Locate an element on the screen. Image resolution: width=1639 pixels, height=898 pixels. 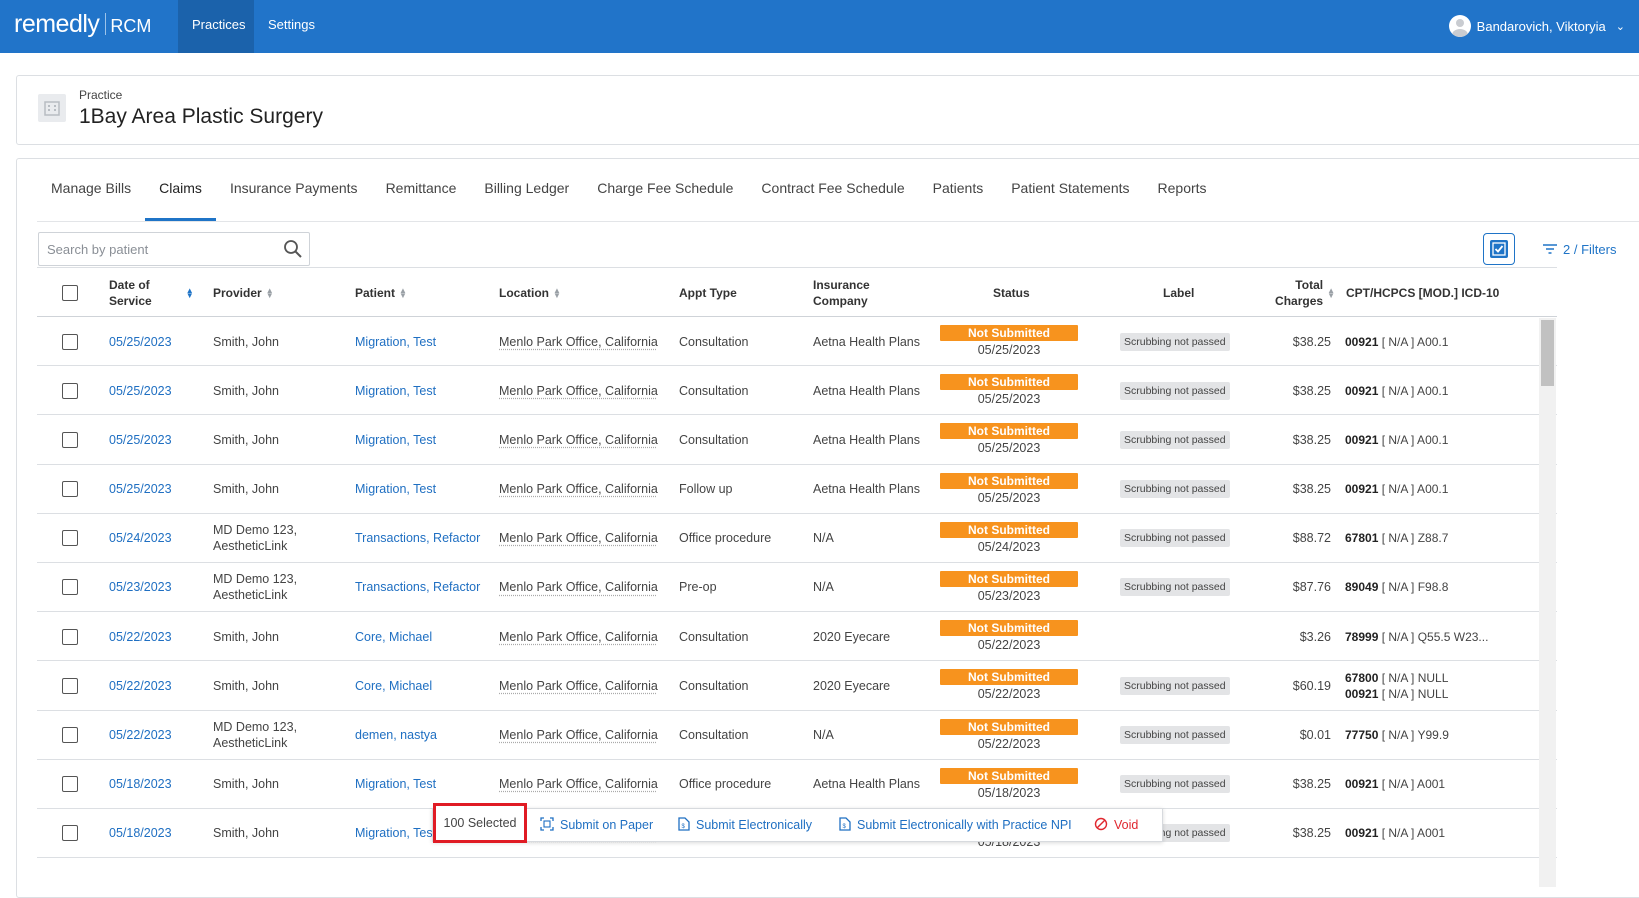
col-total-charges: Total Charges ▲ ▼ is located at coordinates (1301, 293).